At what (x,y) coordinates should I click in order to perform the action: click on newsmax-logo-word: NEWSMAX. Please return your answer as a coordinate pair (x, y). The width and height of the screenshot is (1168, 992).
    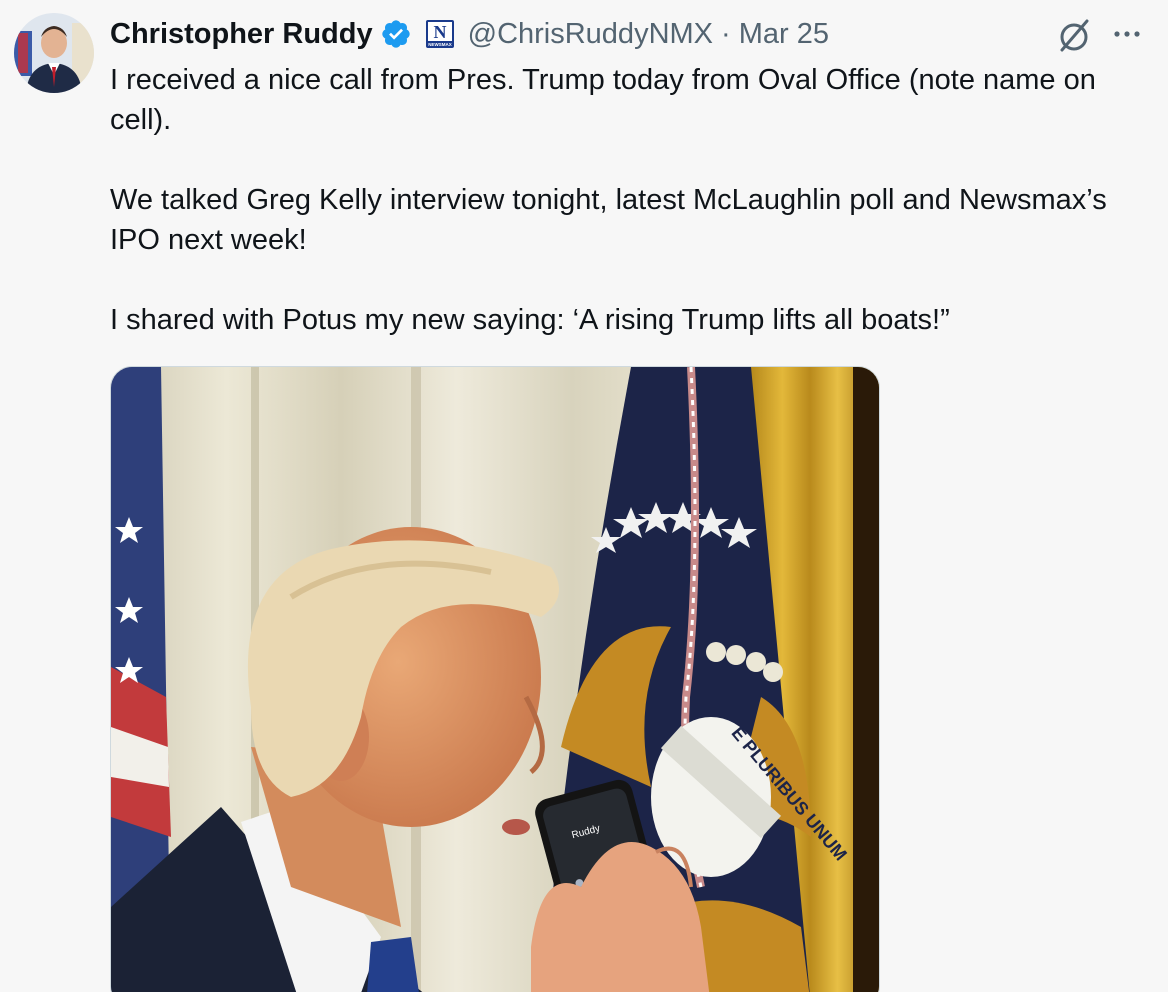
    Looking at the image, I should click on (440, 44).